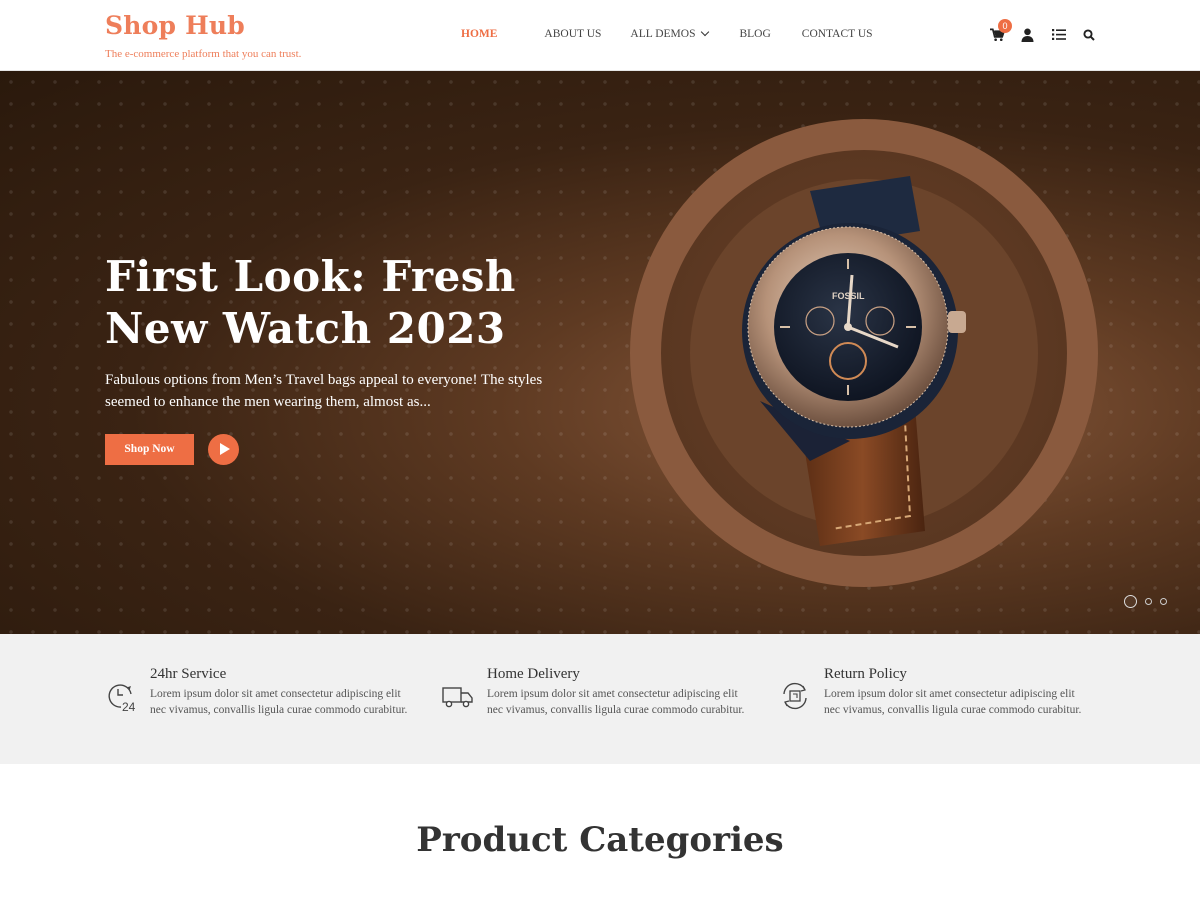 Image resolution: width=1200 pixels, height=900 pixels. Describe the element at coordinates (223, 449) in the screenshot. I see `play-icon` at that location.